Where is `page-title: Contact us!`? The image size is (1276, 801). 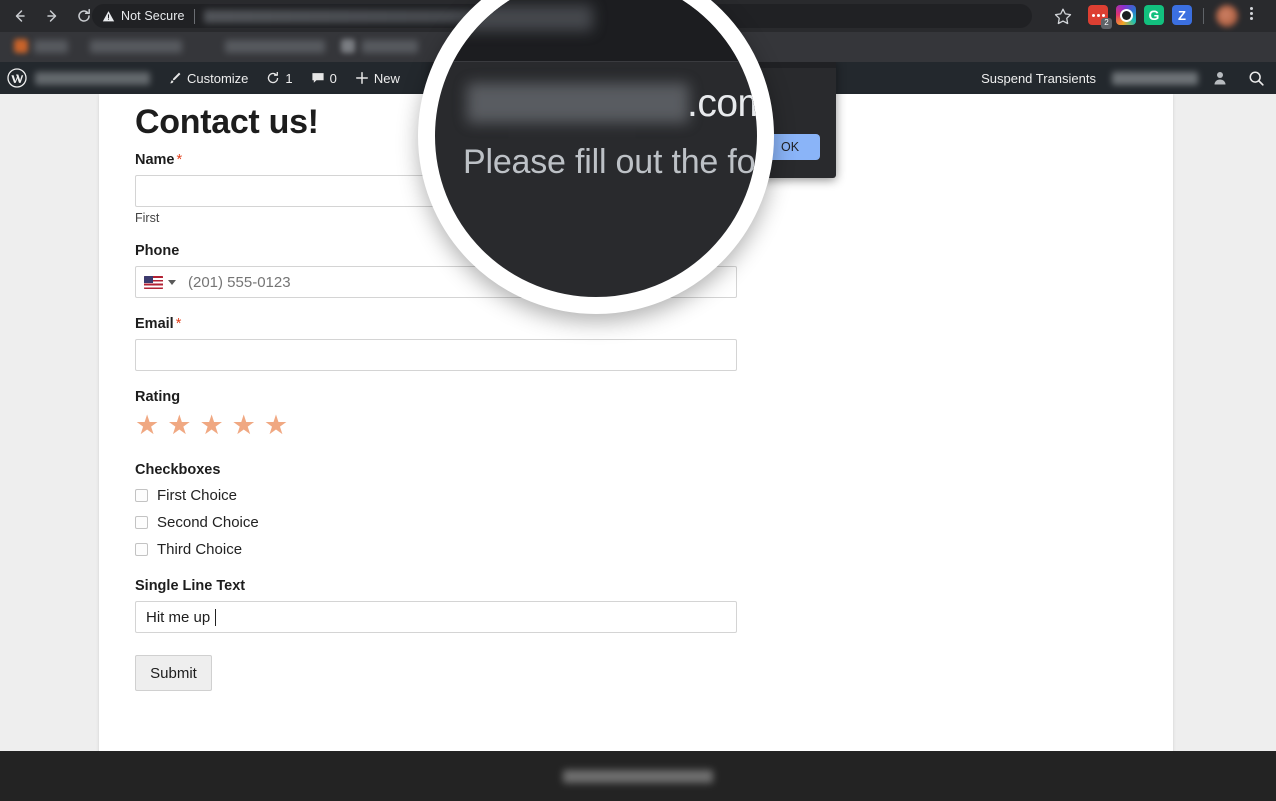 page-title: Contact us! is located at coordinates (227, 121).